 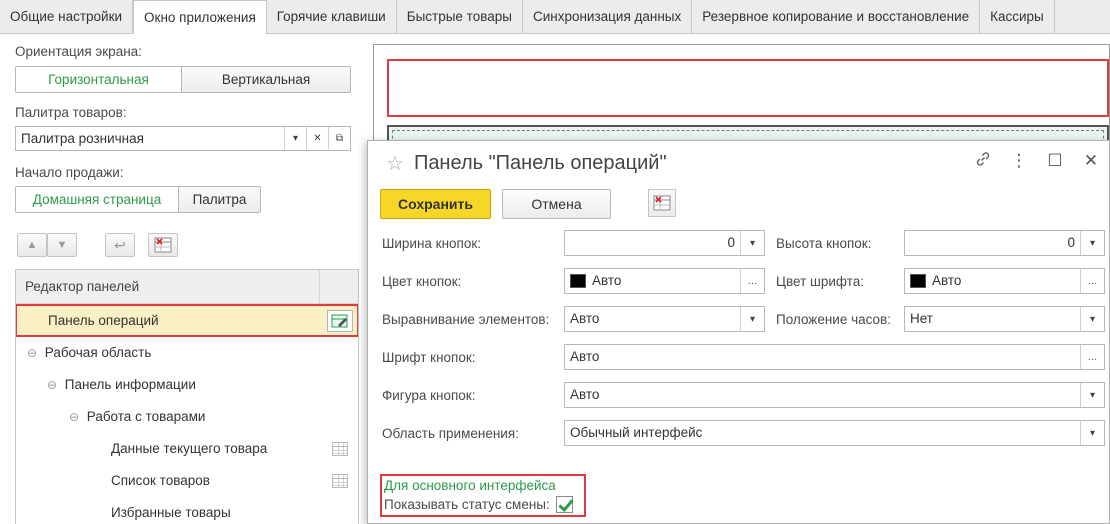 I want to click on checkbox-checked-icon, so click(x=564, y=504).